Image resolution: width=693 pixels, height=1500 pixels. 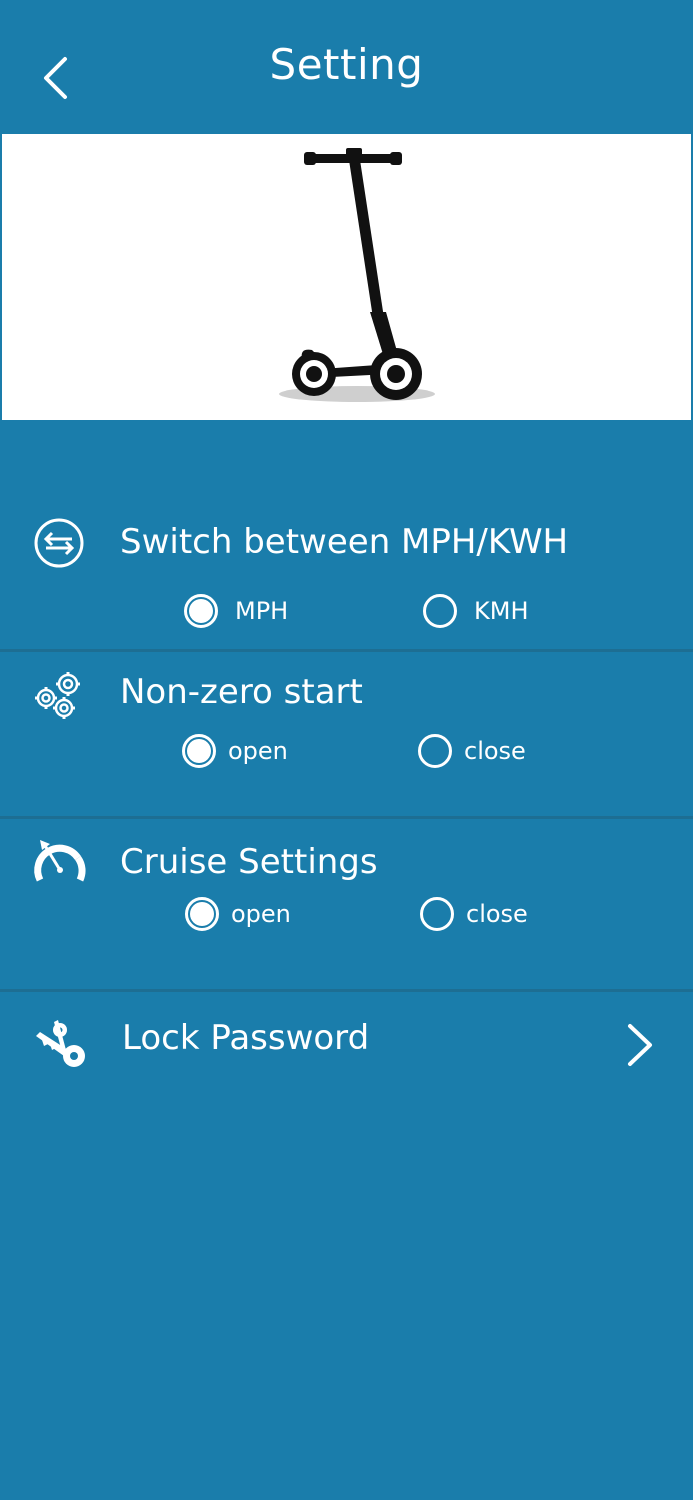 I want to click on radio-cruise-open-label: open, so click(x=261, y=914).